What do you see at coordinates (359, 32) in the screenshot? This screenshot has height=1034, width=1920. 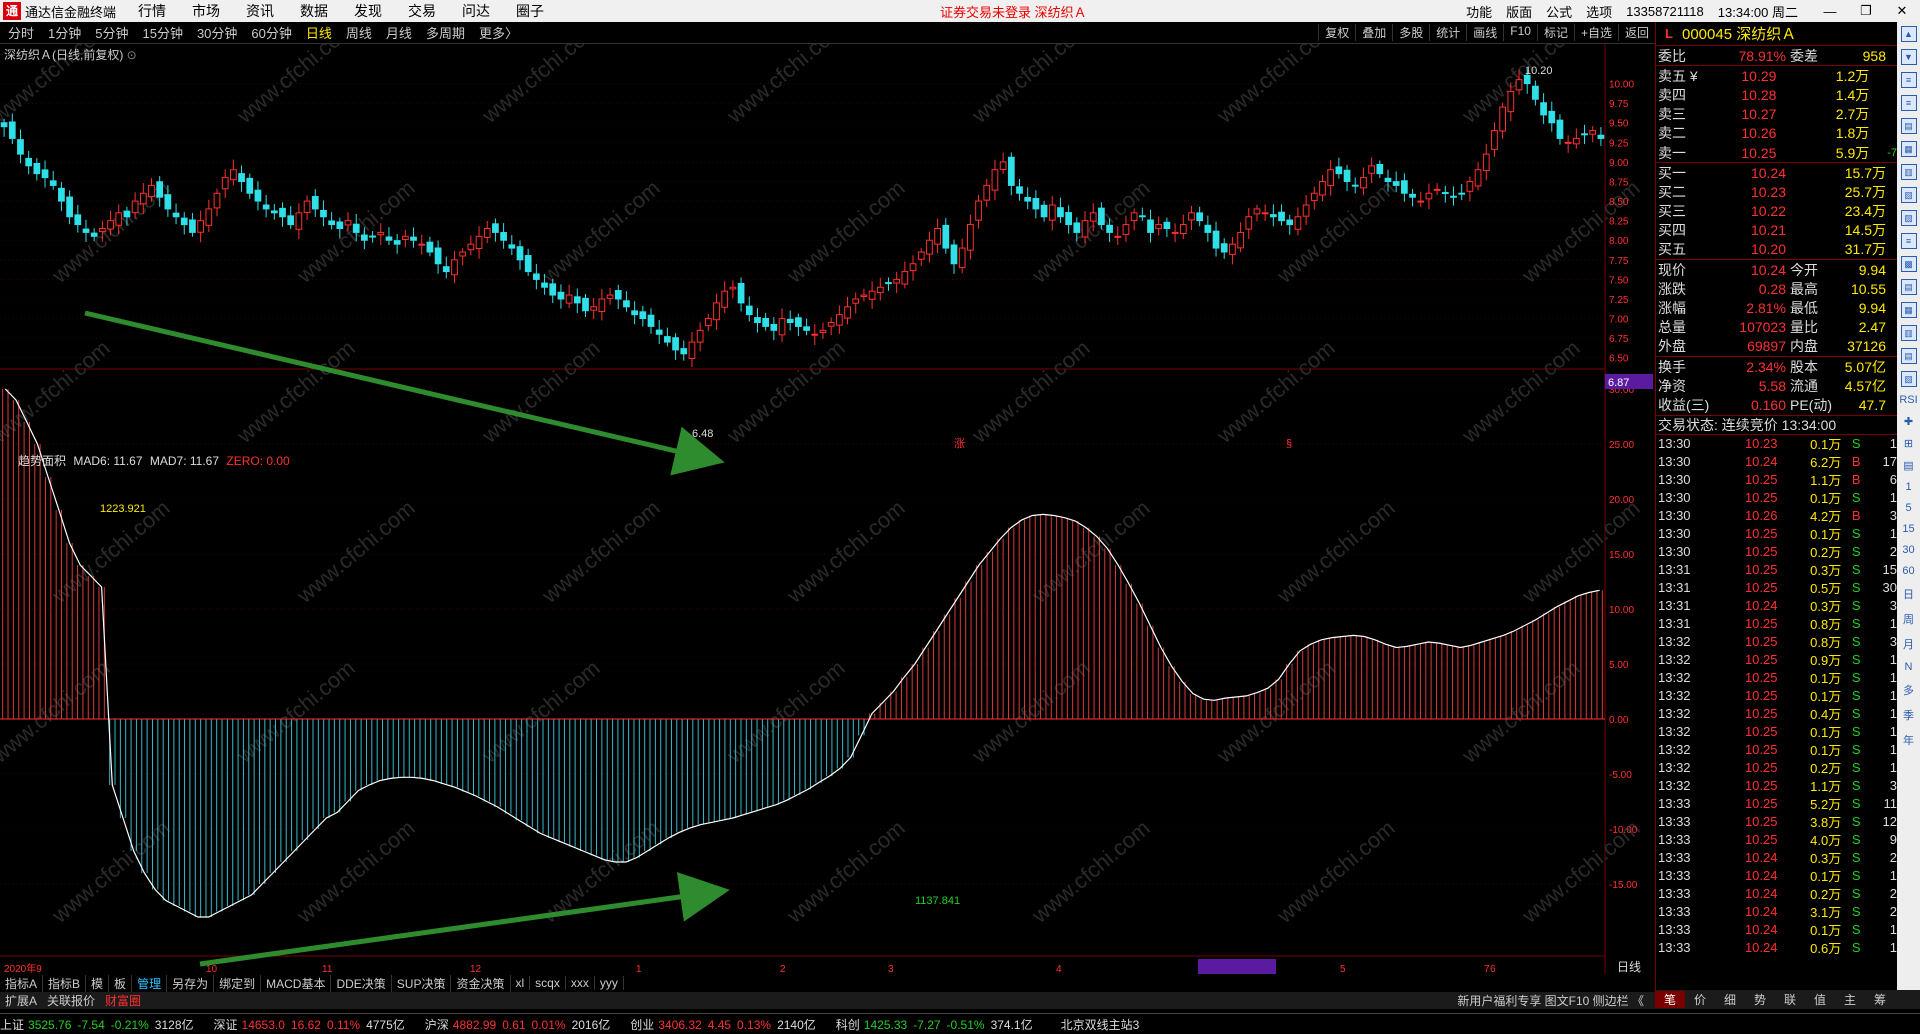 I see `period-weekly: 周线` at bounding box center [359, 32].